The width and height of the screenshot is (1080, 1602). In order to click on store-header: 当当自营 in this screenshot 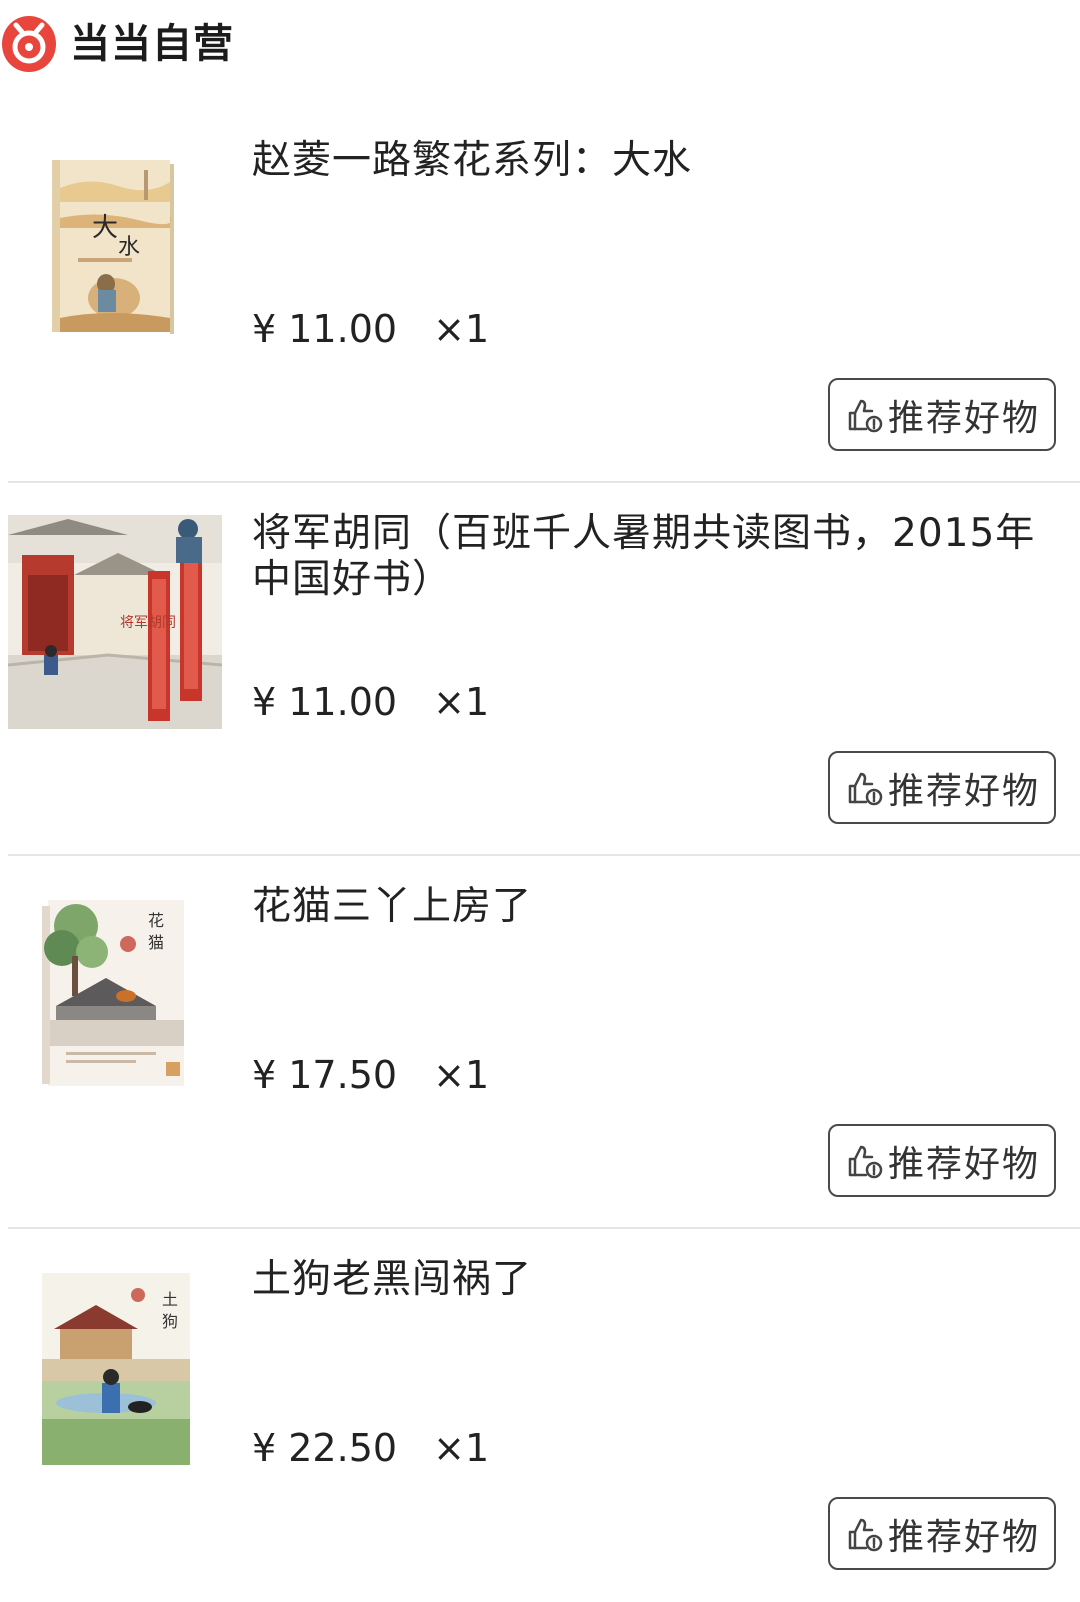, I will do `click(540, 50)`.